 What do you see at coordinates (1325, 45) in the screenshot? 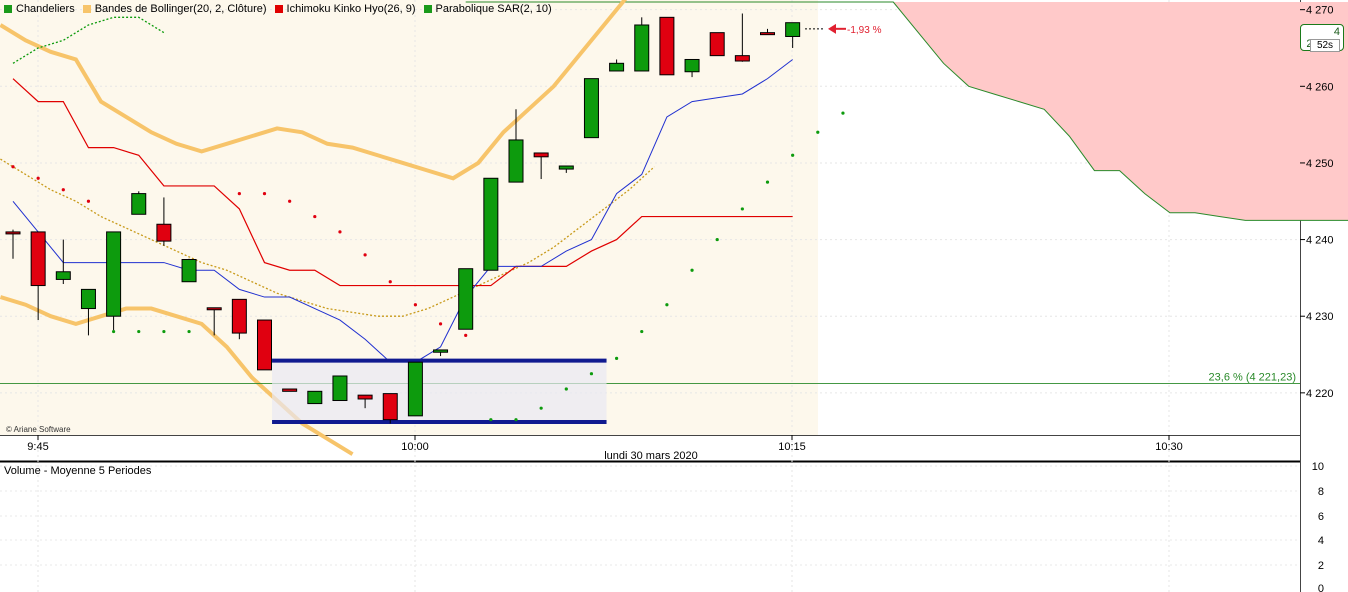
I see `candle-timer: 52s` at bounding box center [1325, 45].